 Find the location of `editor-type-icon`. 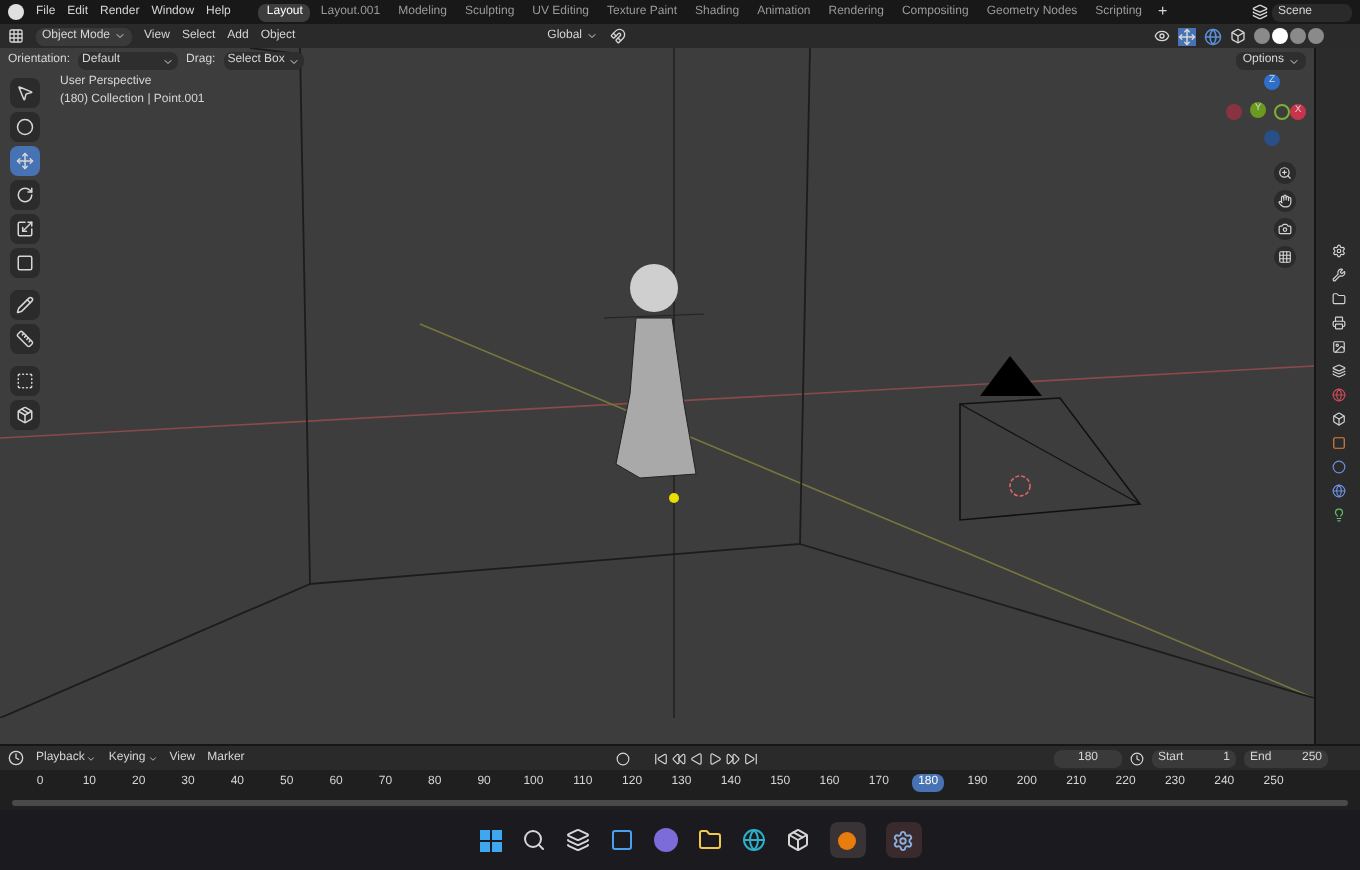

editor-type-icon is located at coordinates (16, 36).